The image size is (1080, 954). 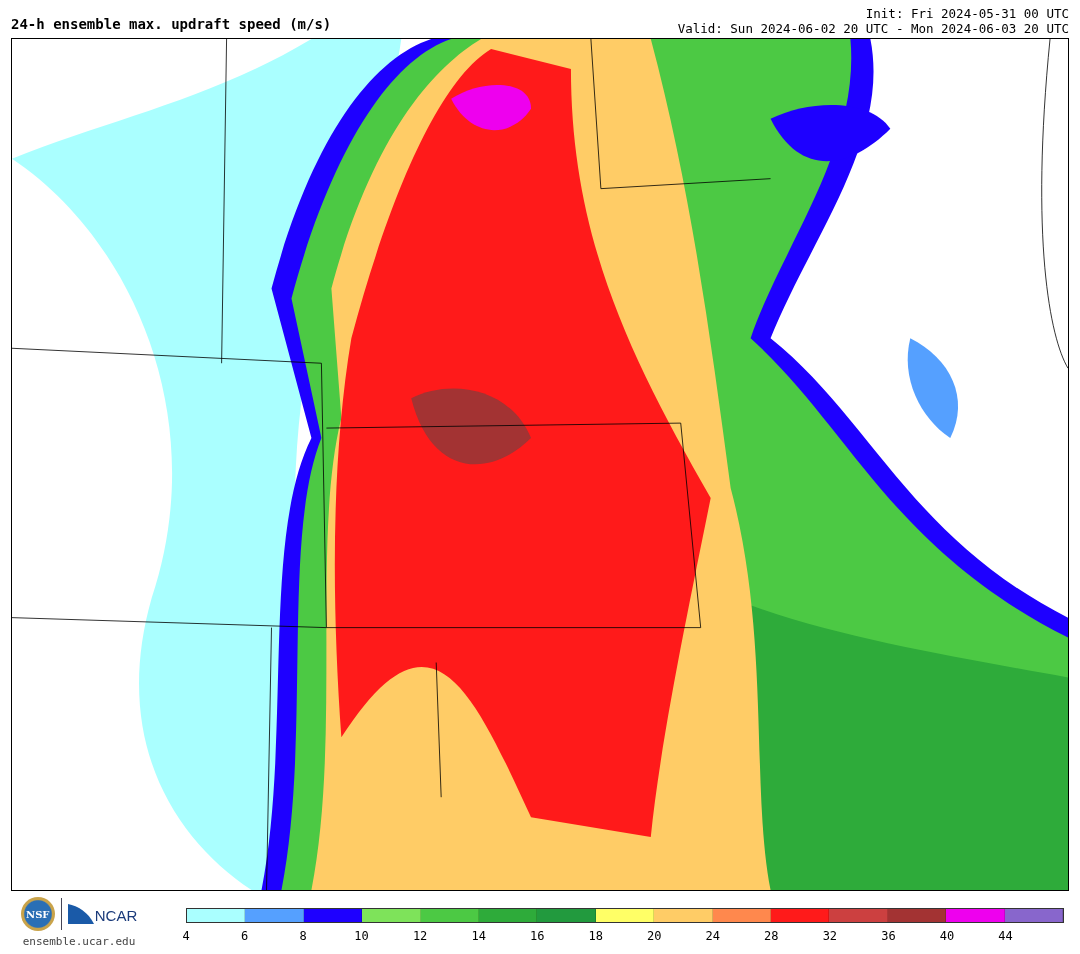 I want to click on scale-tick-label: 36, so click(x=888, y=936).